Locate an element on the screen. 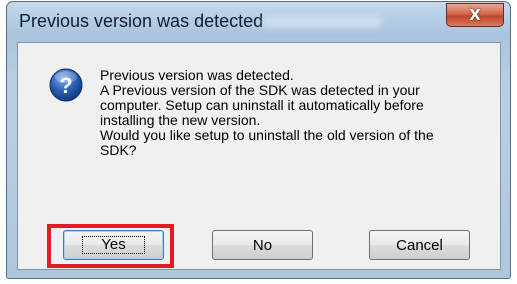  message-line: SDK? is located at coordinates (118, 150).